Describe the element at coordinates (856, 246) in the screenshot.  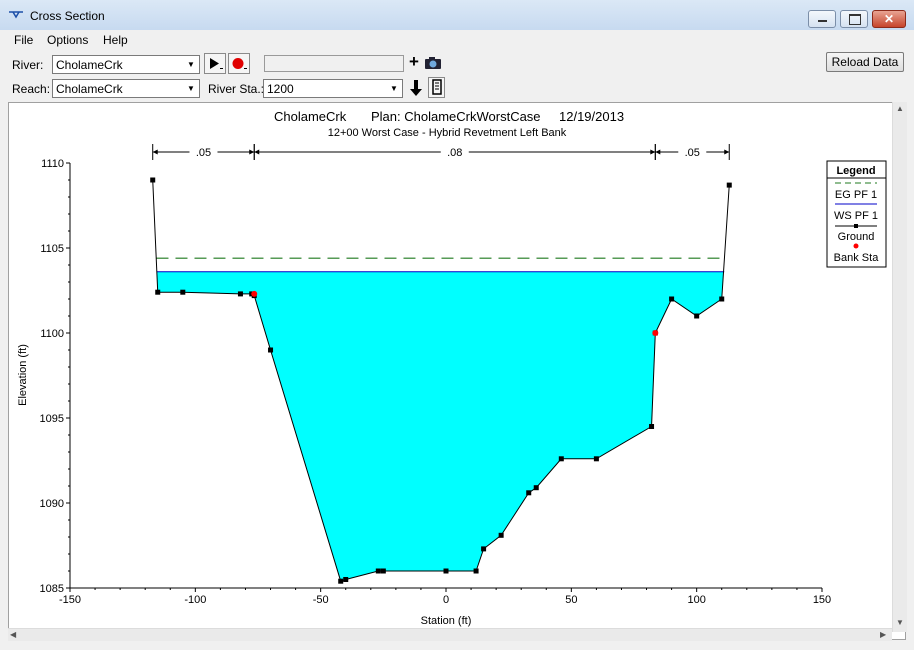
I see `legend-bank-marker` at that location.